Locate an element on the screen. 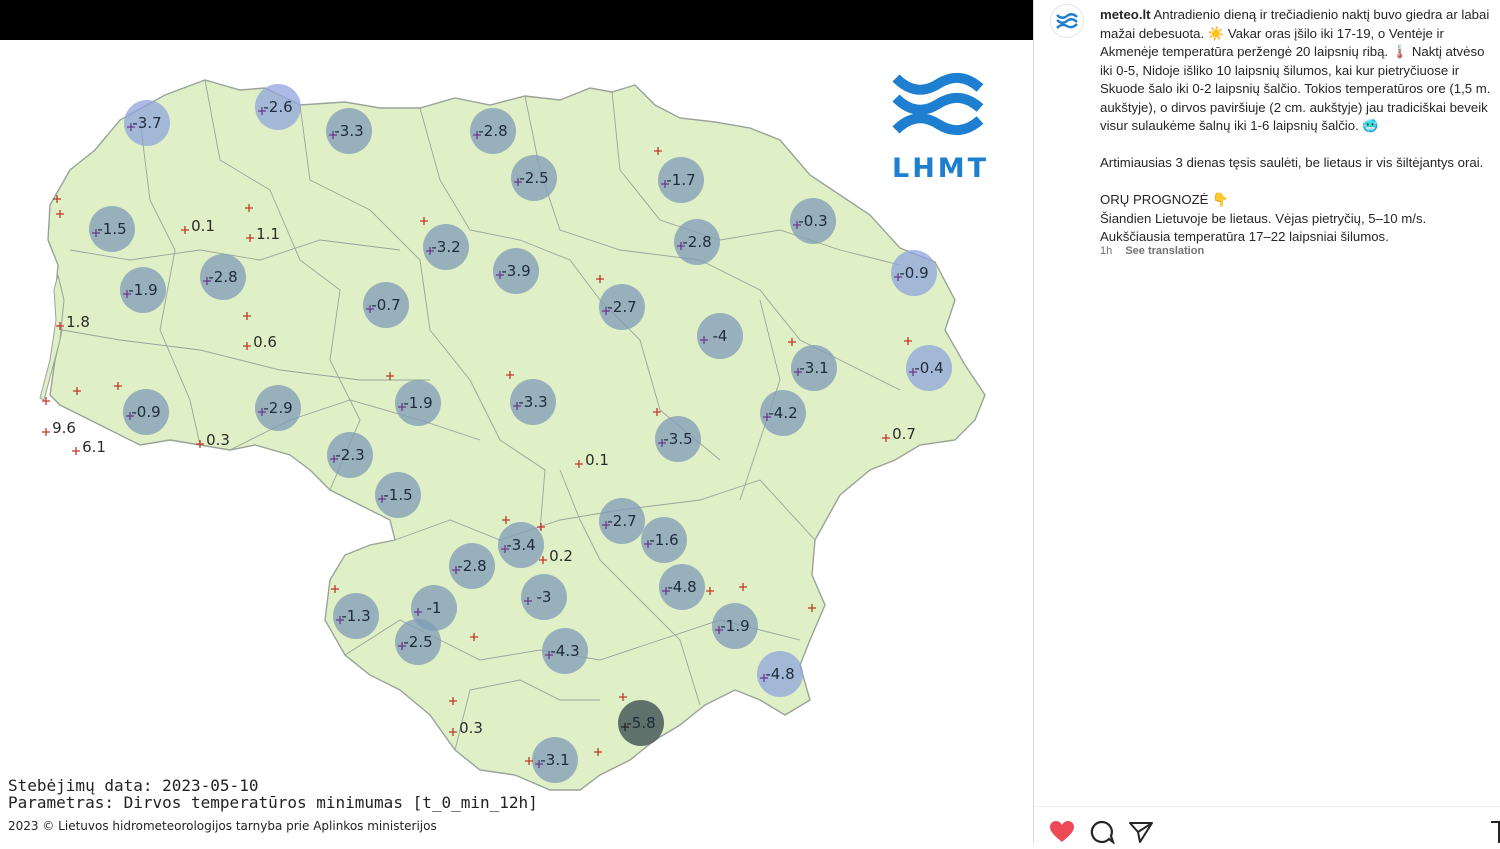  temperature-value: 0.7 is located at coordinates (904, 434).